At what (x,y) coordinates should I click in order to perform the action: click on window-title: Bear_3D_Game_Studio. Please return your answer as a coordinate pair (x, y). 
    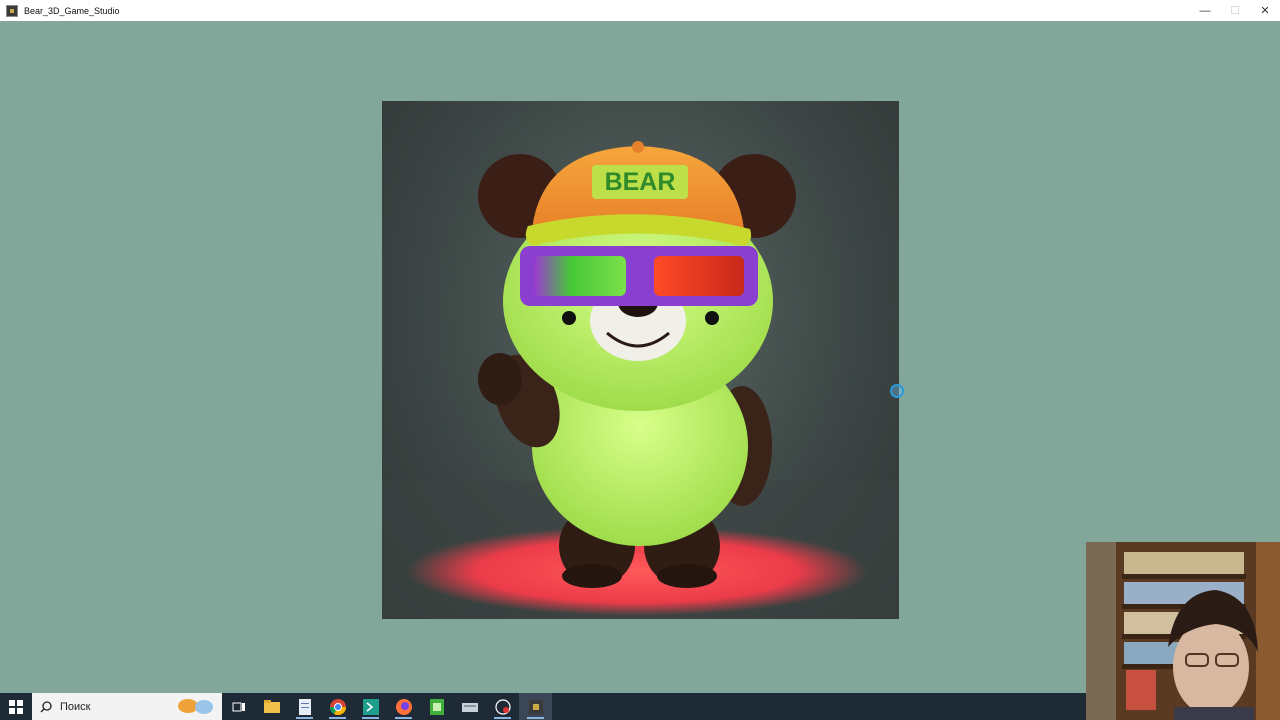
    Looking at the image, I should click on (72, 10).